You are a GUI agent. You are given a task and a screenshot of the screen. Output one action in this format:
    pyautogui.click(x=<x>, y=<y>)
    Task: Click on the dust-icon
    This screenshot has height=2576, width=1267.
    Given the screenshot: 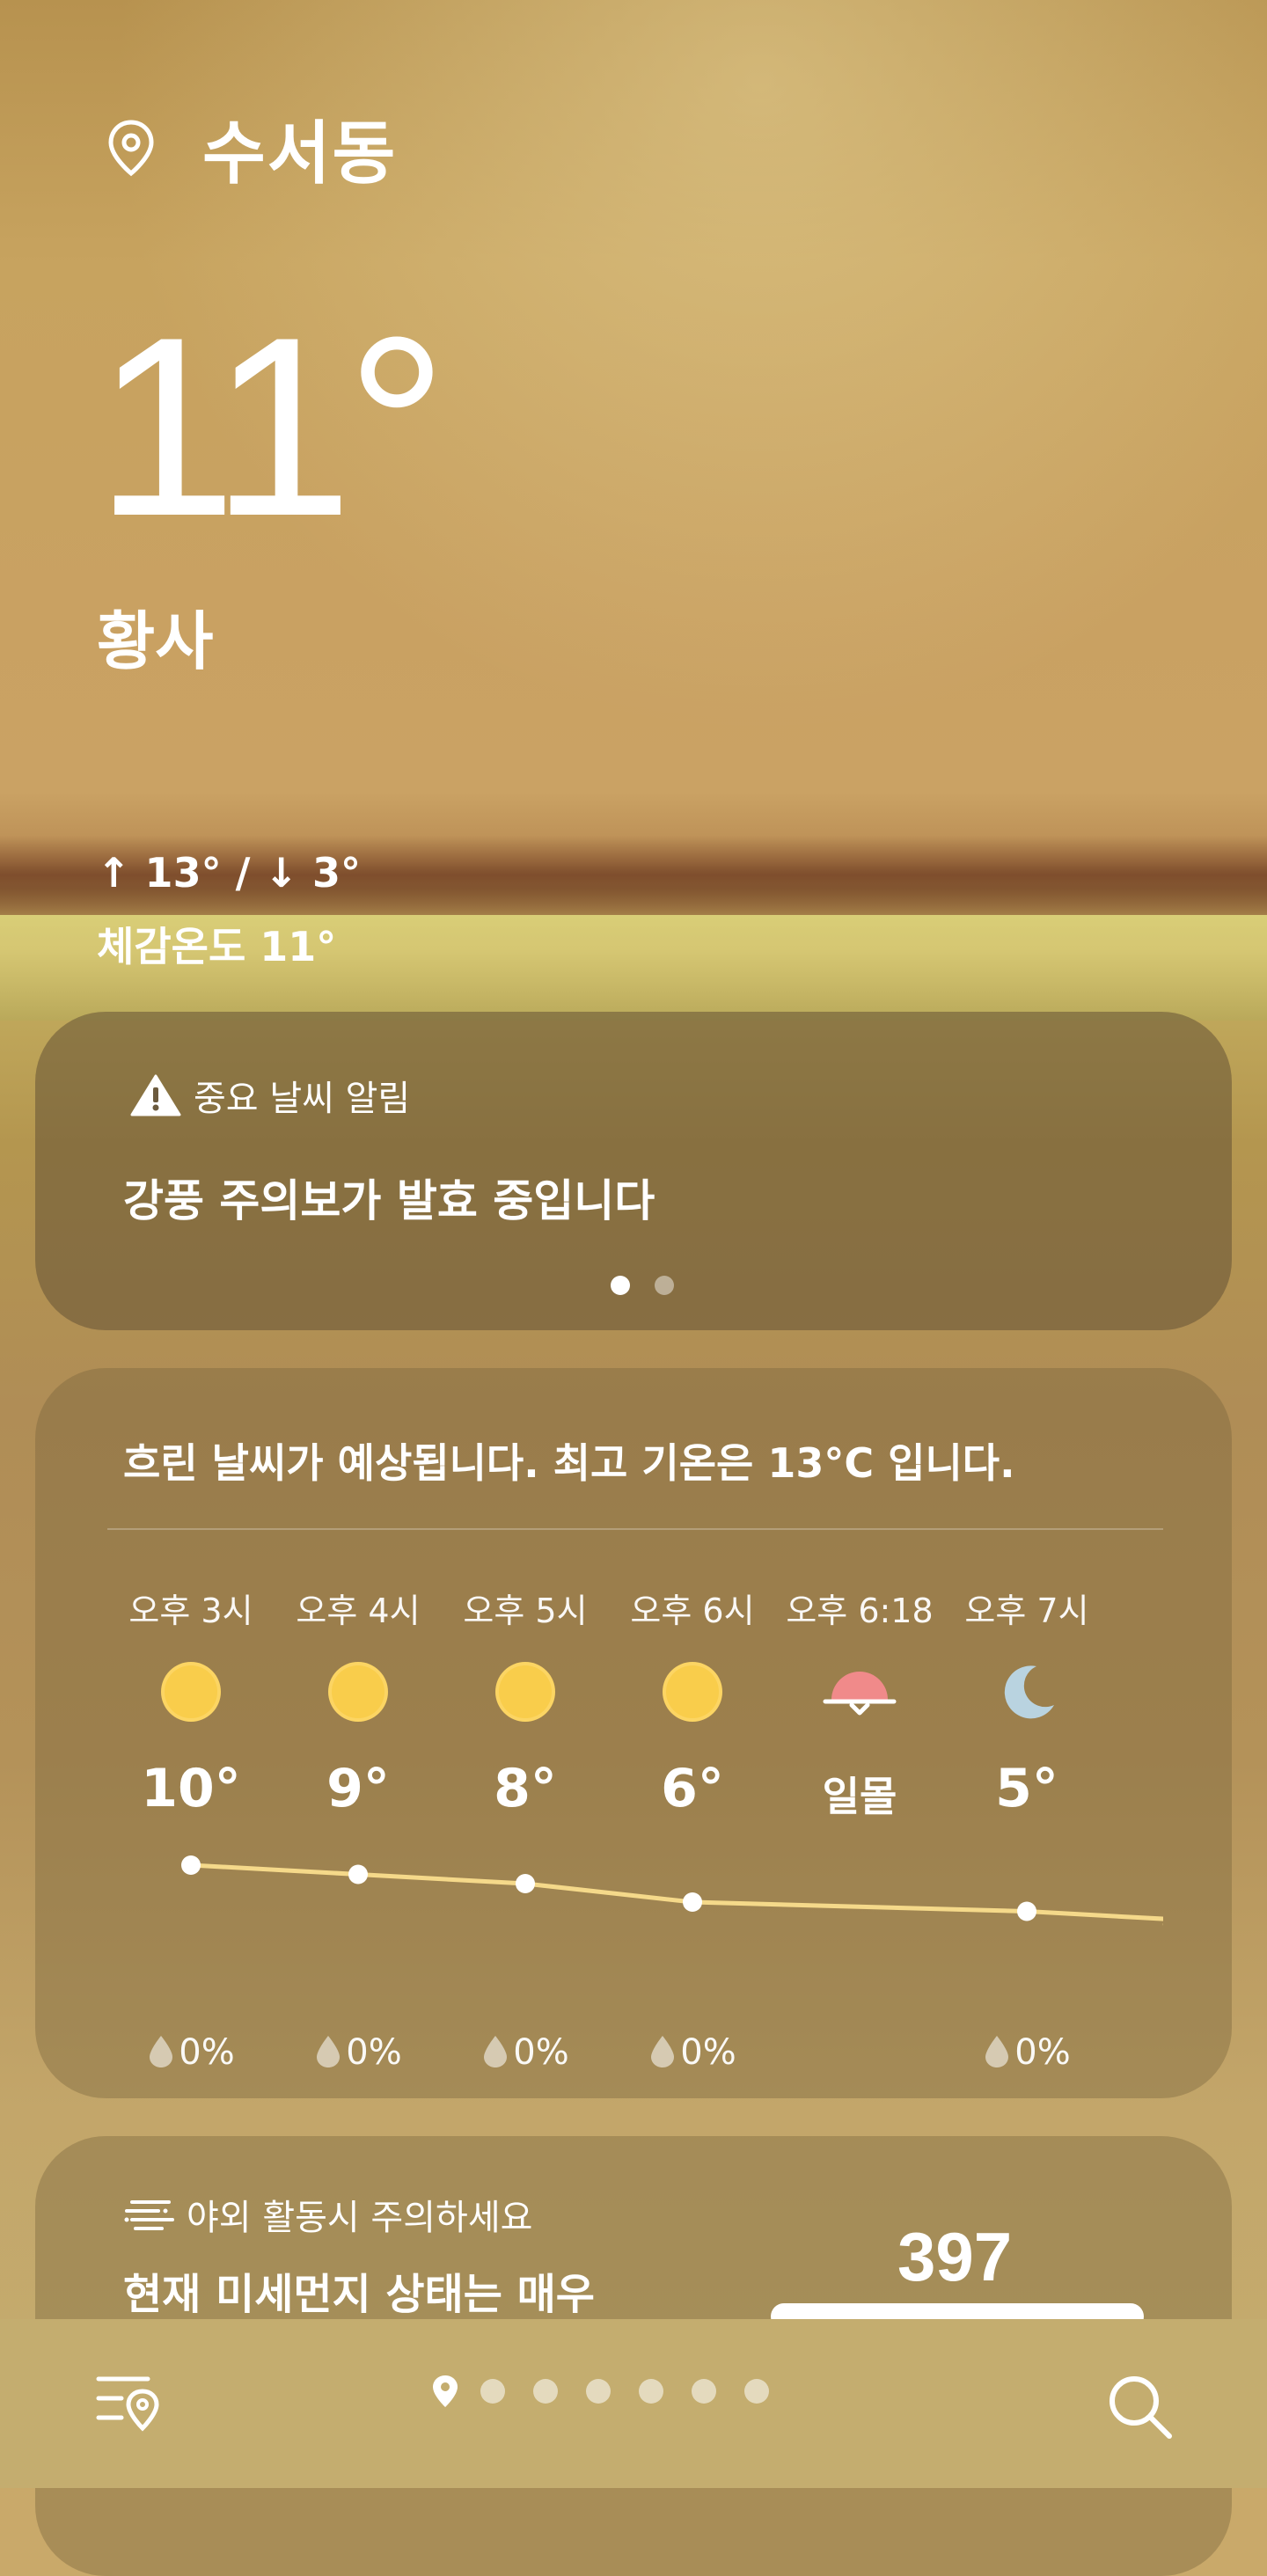 What is the action you would take?
    pyautogui.click(x=149, y=2215)
    